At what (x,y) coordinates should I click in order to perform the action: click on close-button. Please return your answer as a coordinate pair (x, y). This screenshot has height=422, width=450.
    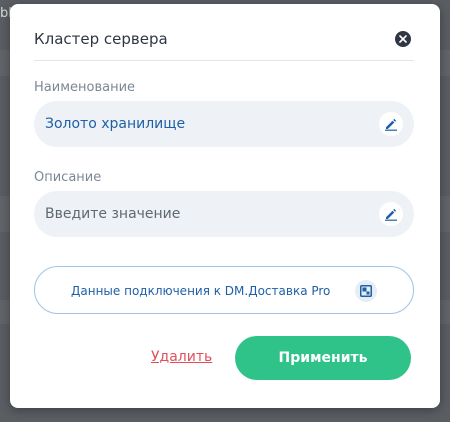
    Looking at the image, I should click on (403, 39).